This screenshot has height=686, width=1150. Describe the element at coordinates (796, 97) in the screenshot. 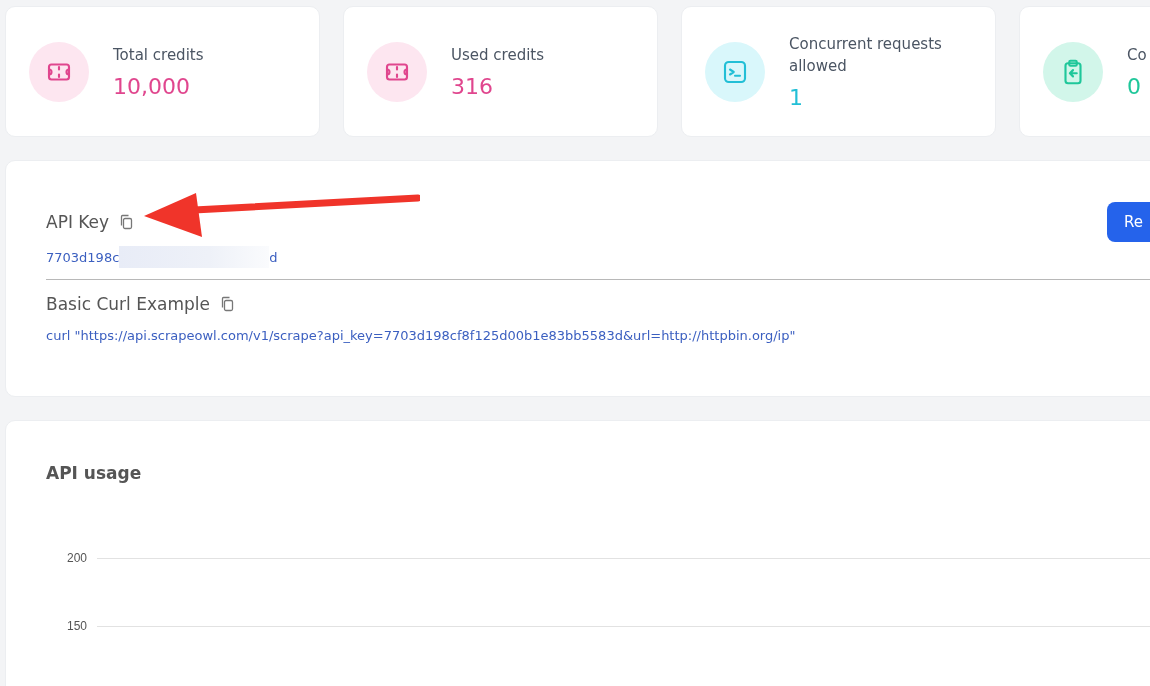

I see `stat-value: 1` at that location.